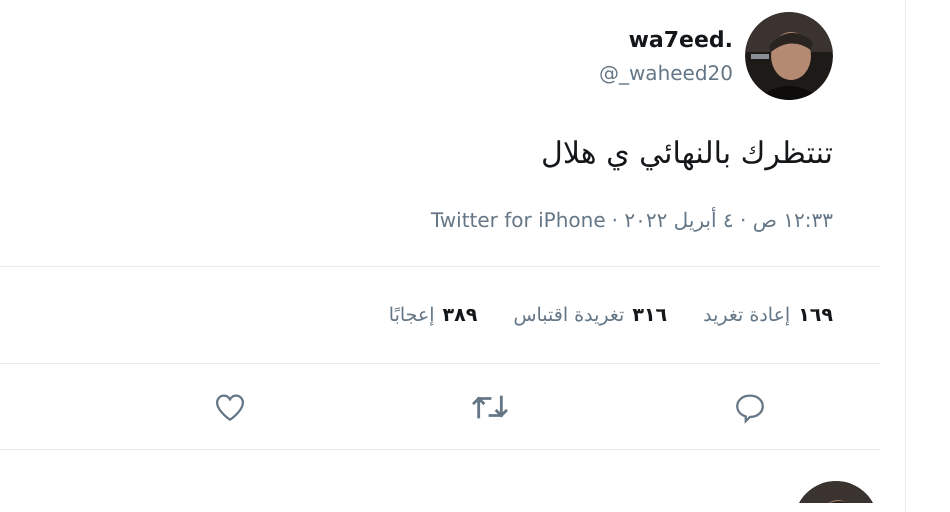  Describe the element at coordinates (680, 40) in the screenshot. I see `display-name: wa7eed.` at that location.